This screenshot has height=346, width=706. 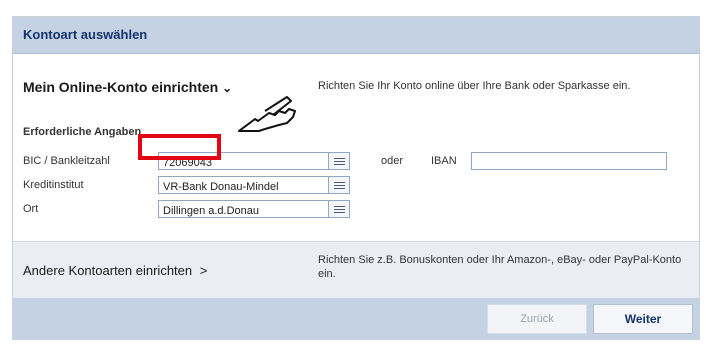 I want to click on online-account-title-label: Mein Online-Konto einrichten, so click(x=121, y=87).